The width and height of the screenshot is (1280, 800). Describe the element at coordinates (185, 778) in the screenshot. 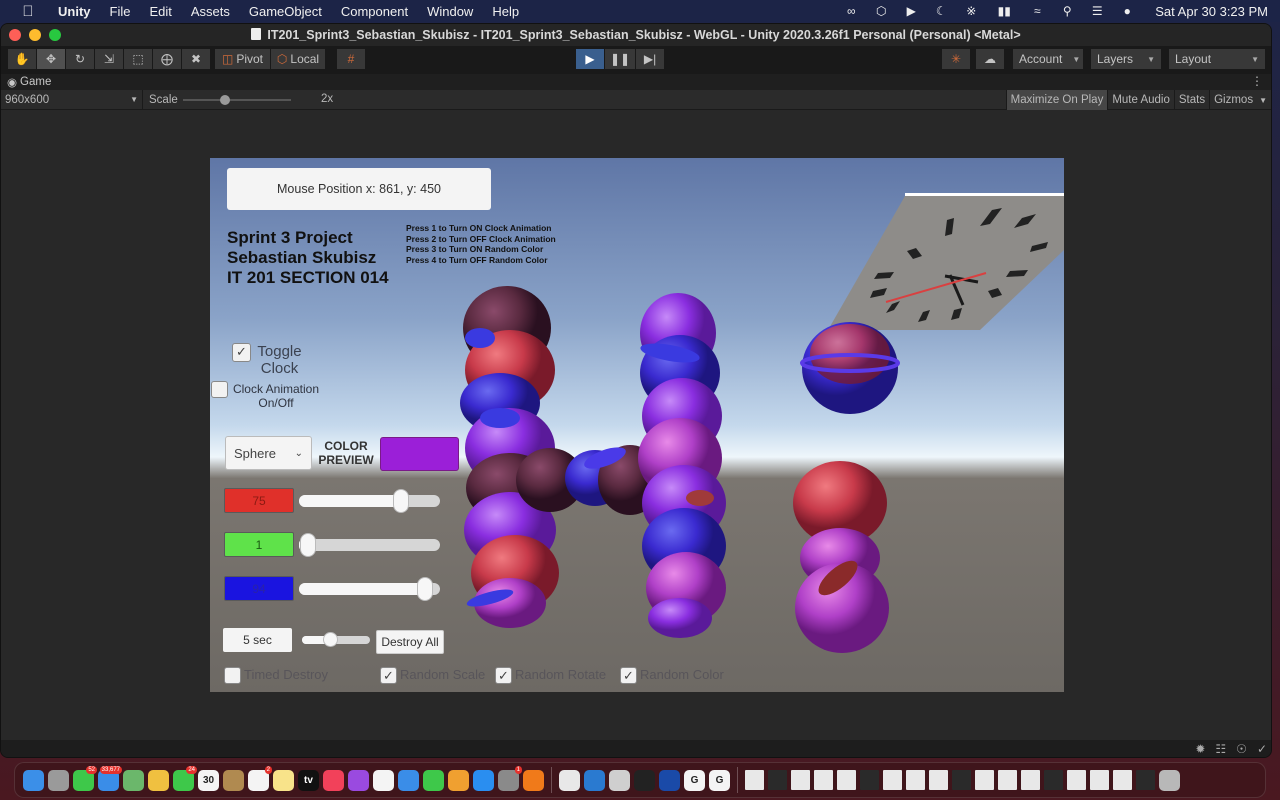

I see `dock-app-facetime: 24` at that location.